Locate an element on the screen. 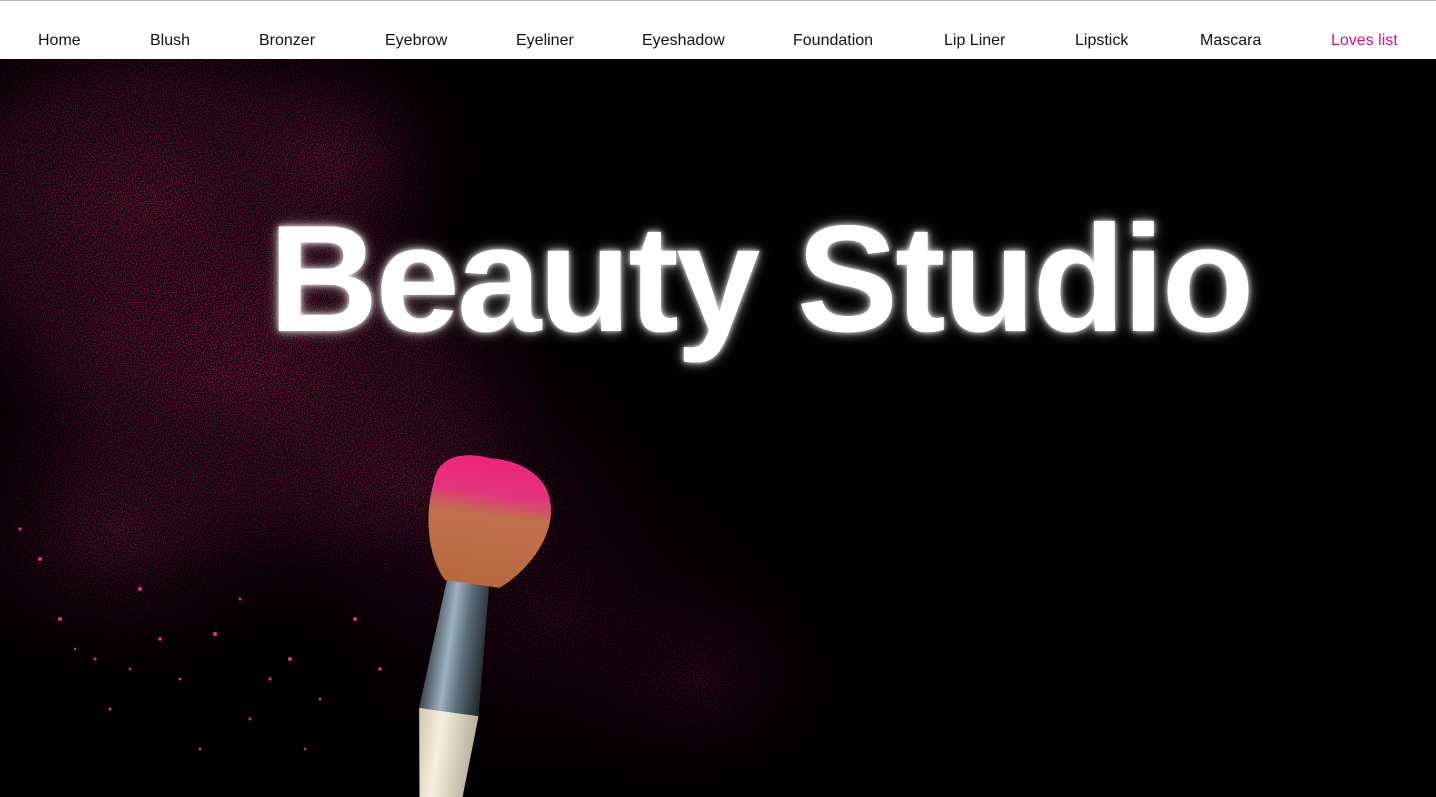  hero-title: Beauty Studio is located at coordinates (761, 279).